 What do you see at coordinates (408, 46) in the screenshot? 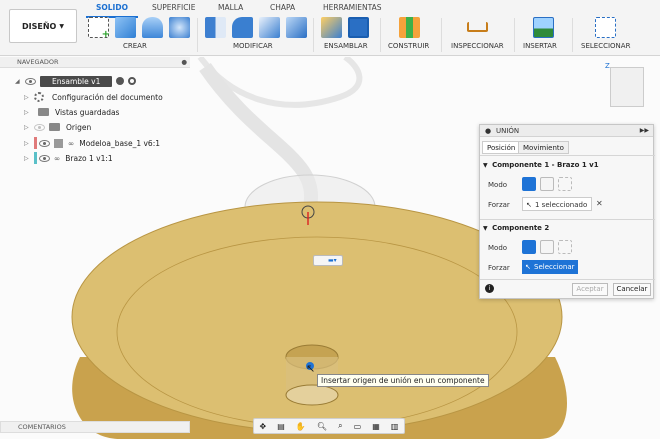
I see `construir-group-label: CONSTRUIR` at bounding box center [408, 46].